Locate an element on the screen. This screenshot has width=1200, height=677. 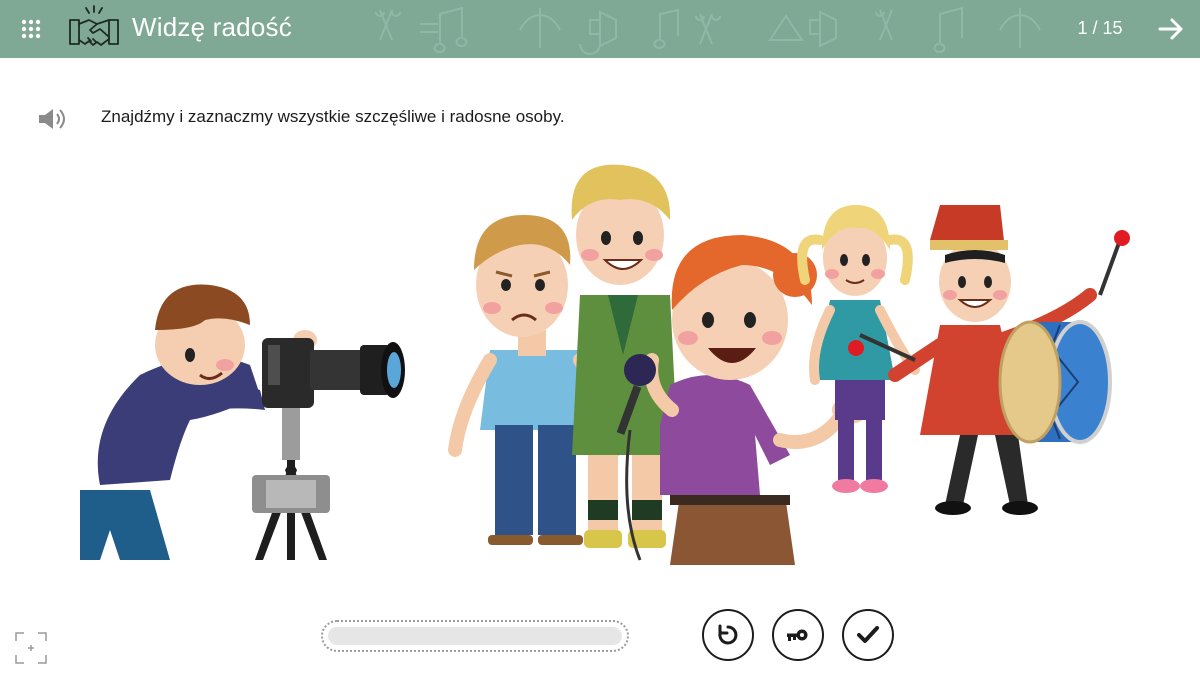
next-page-button is located at coordinates (1171, 29).